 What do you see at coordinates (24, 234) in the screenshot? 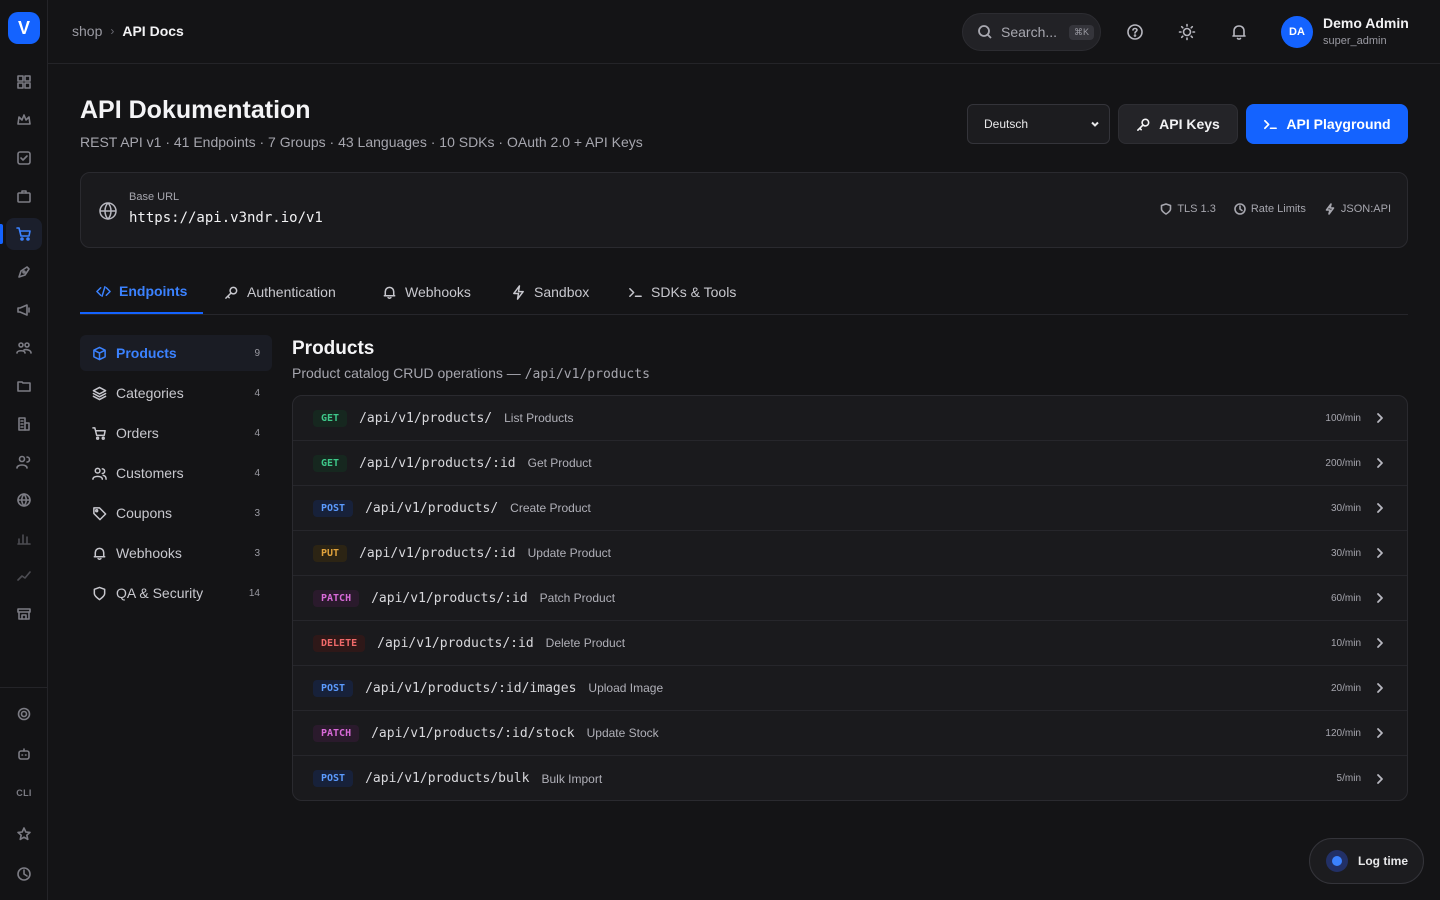
I see `cart-icon` at bounding box center [24, 234].